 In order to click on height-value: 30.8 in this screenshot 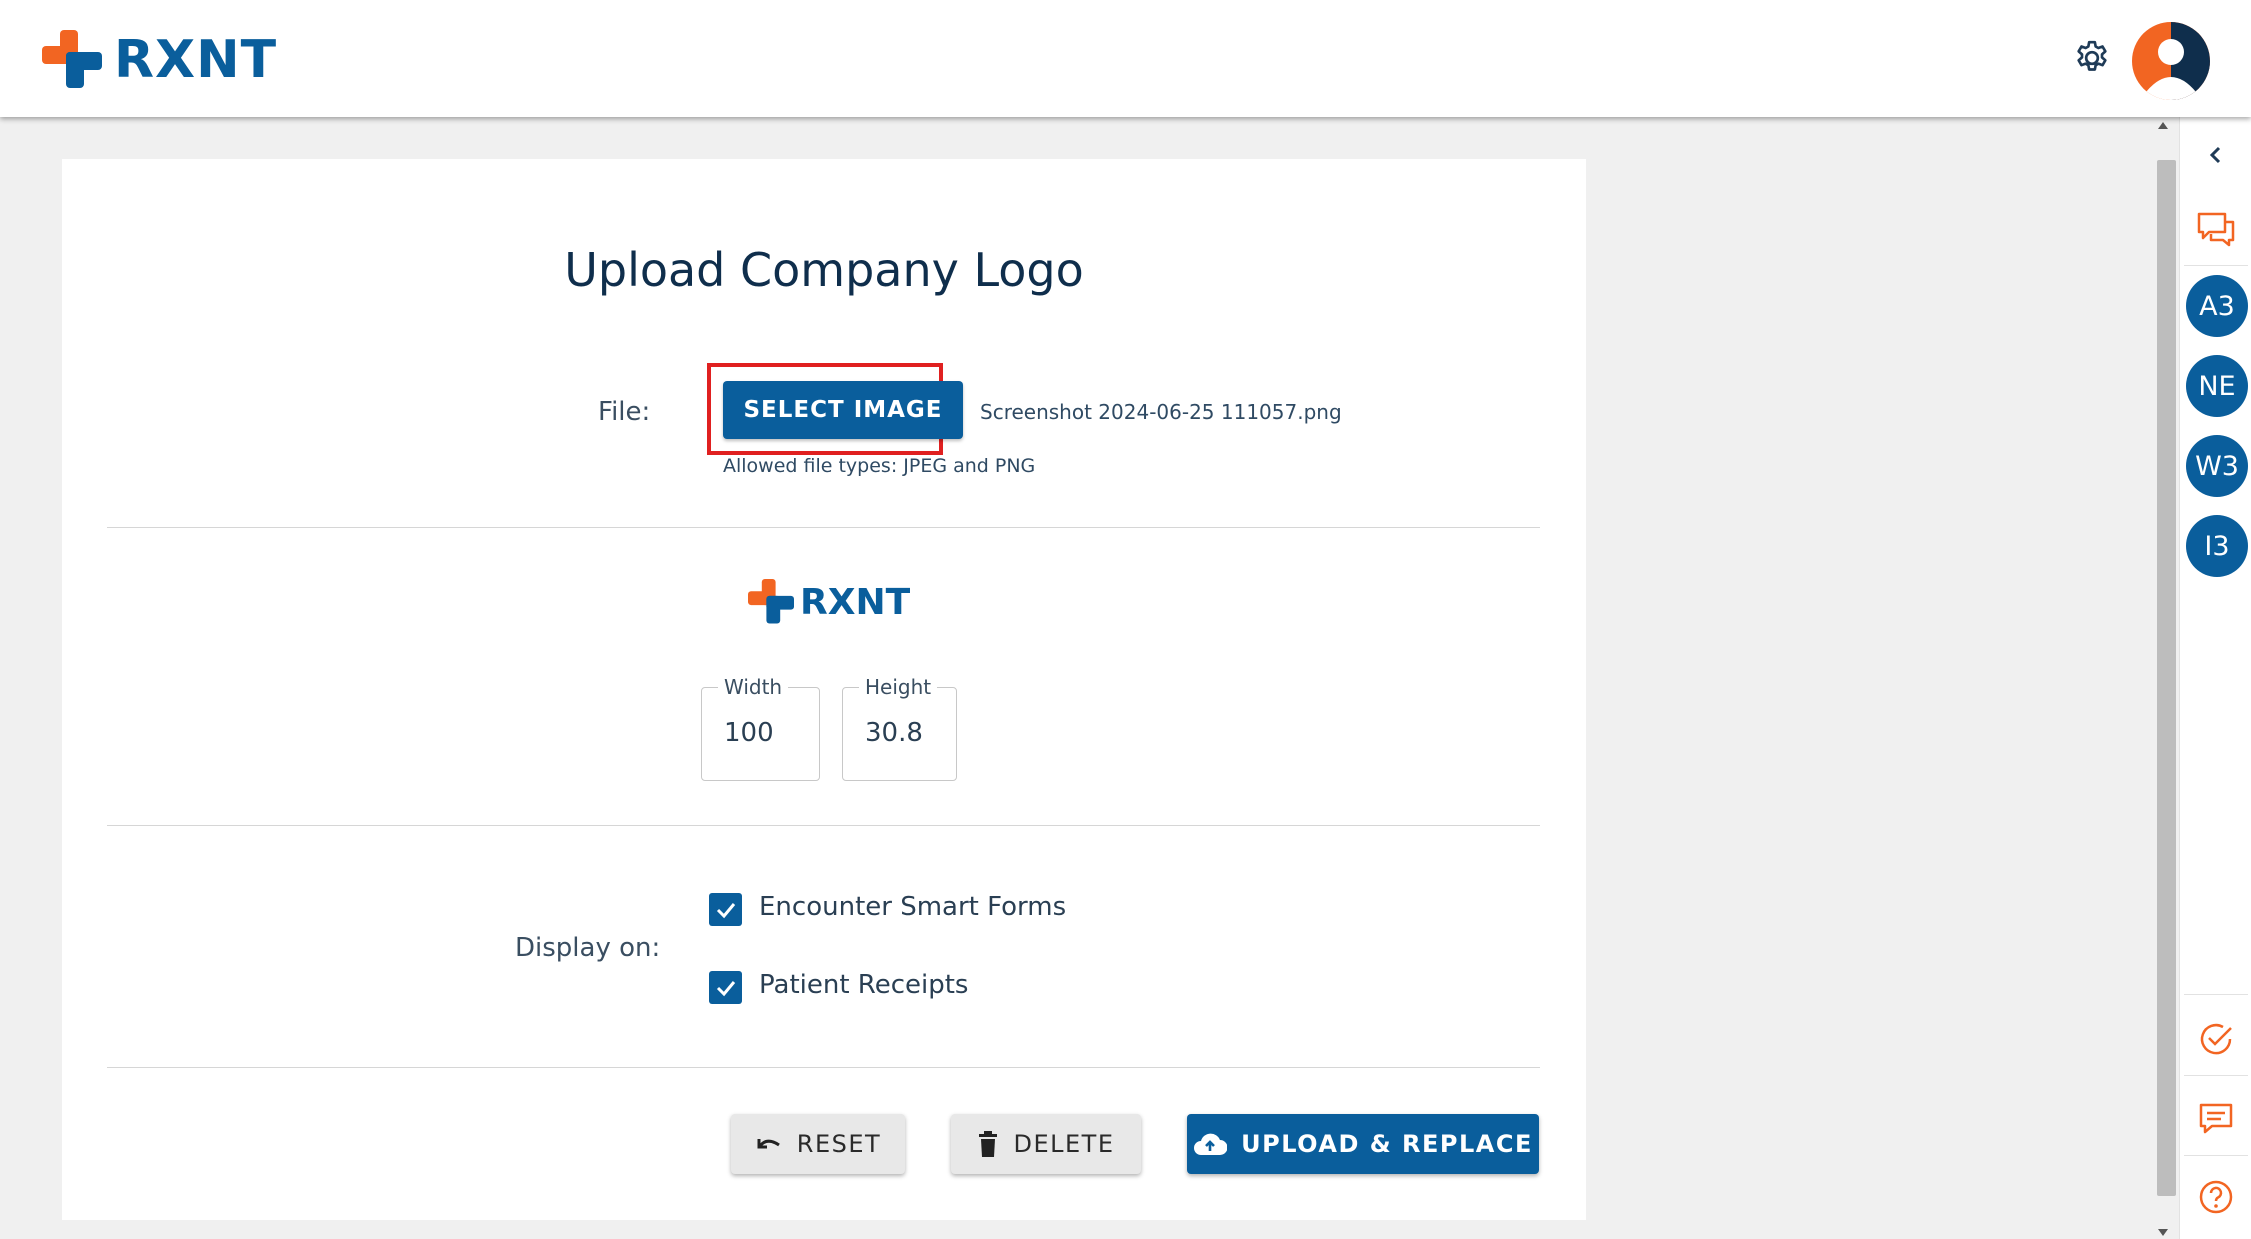, I will do `click(894, 733)`.